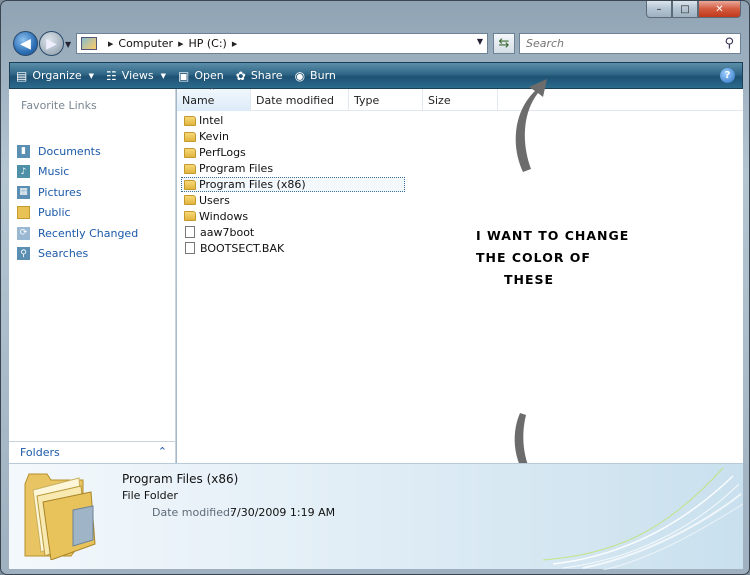  I want to click on views-button: ☷ Views ▼, so click(136, 75).